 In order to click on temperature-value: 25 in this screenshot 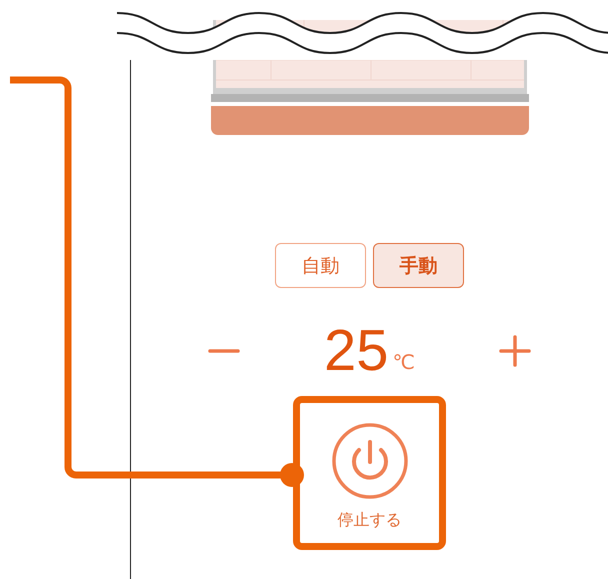, I will do `click(356, 351)`.